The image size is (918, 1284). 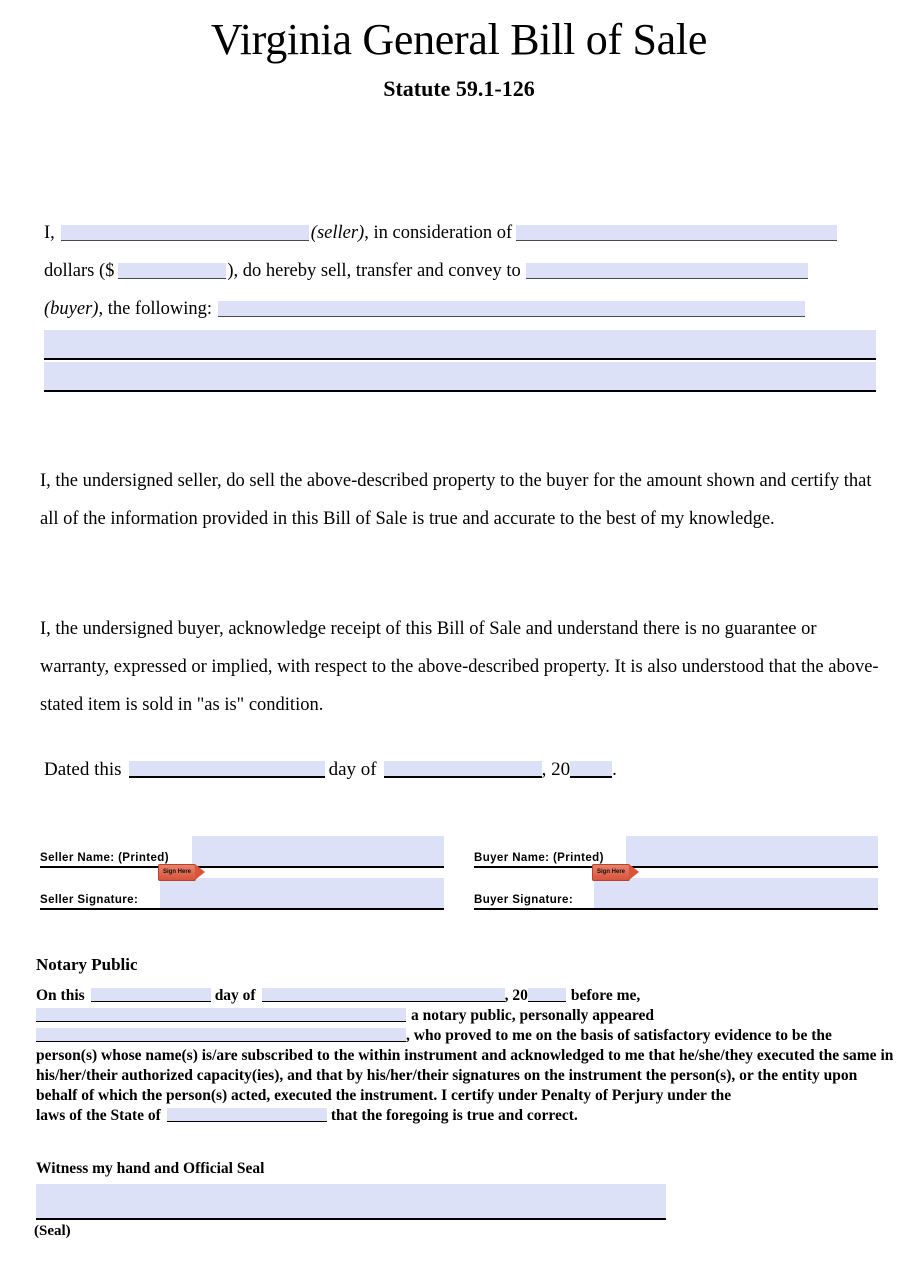 I want to click on buyer-signature-row: Sign Here Buyer Signature:, so click(x=676, y=887).